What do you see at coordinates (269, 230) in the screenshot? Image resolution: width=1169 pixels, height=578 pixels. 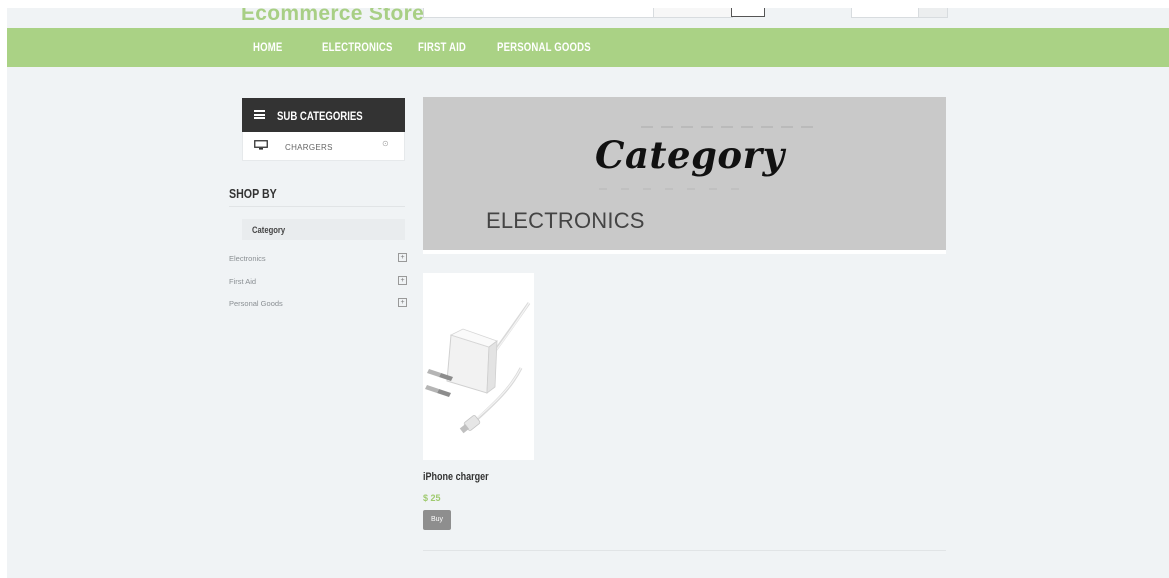 I see `category-filter-label: Category` at bounding box center [269, 230].